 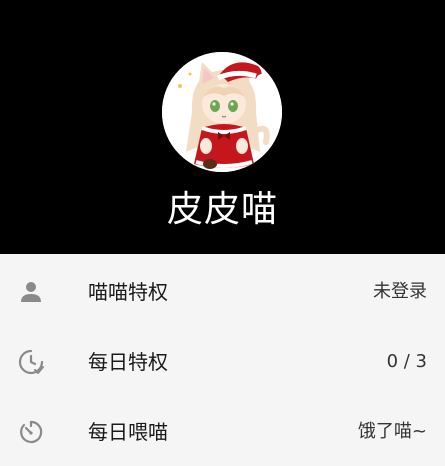 I want to click on clock-check-icon, so click(x=31, y=362).